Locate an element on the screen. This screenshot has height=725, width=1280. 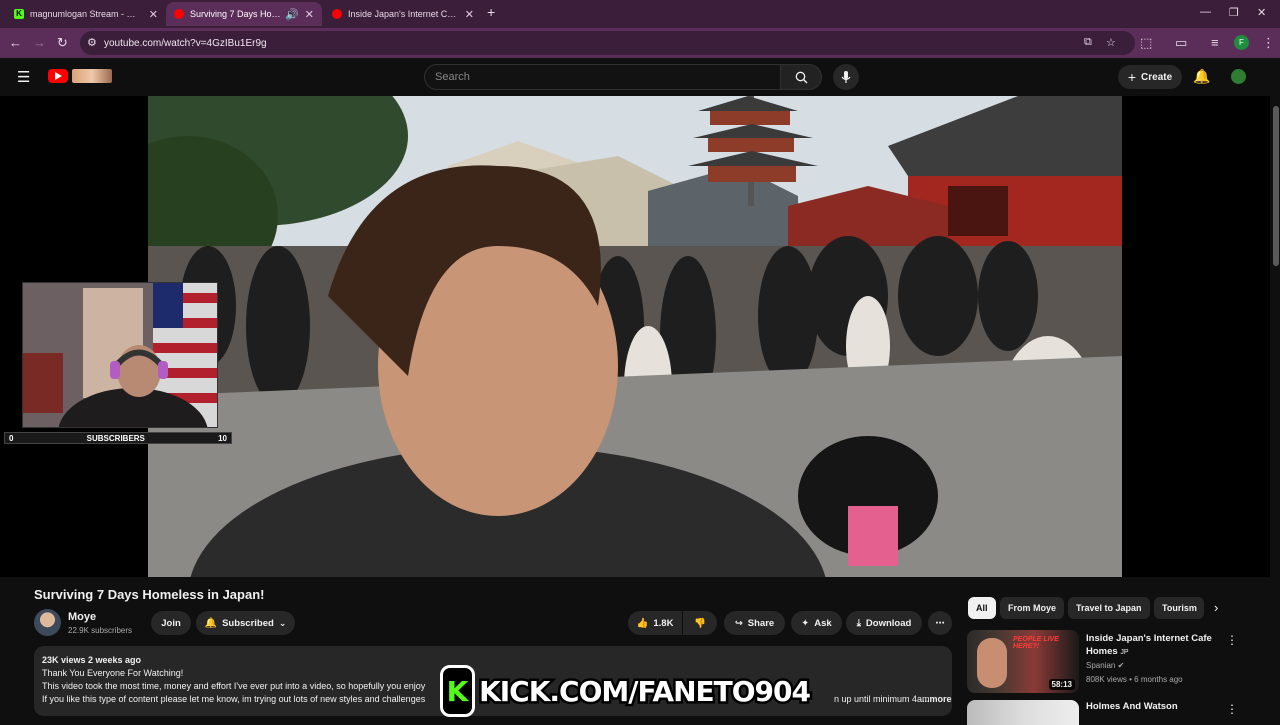
chip-travel-to-japan: Travel to Japan is located at coordinates (1109, 608).